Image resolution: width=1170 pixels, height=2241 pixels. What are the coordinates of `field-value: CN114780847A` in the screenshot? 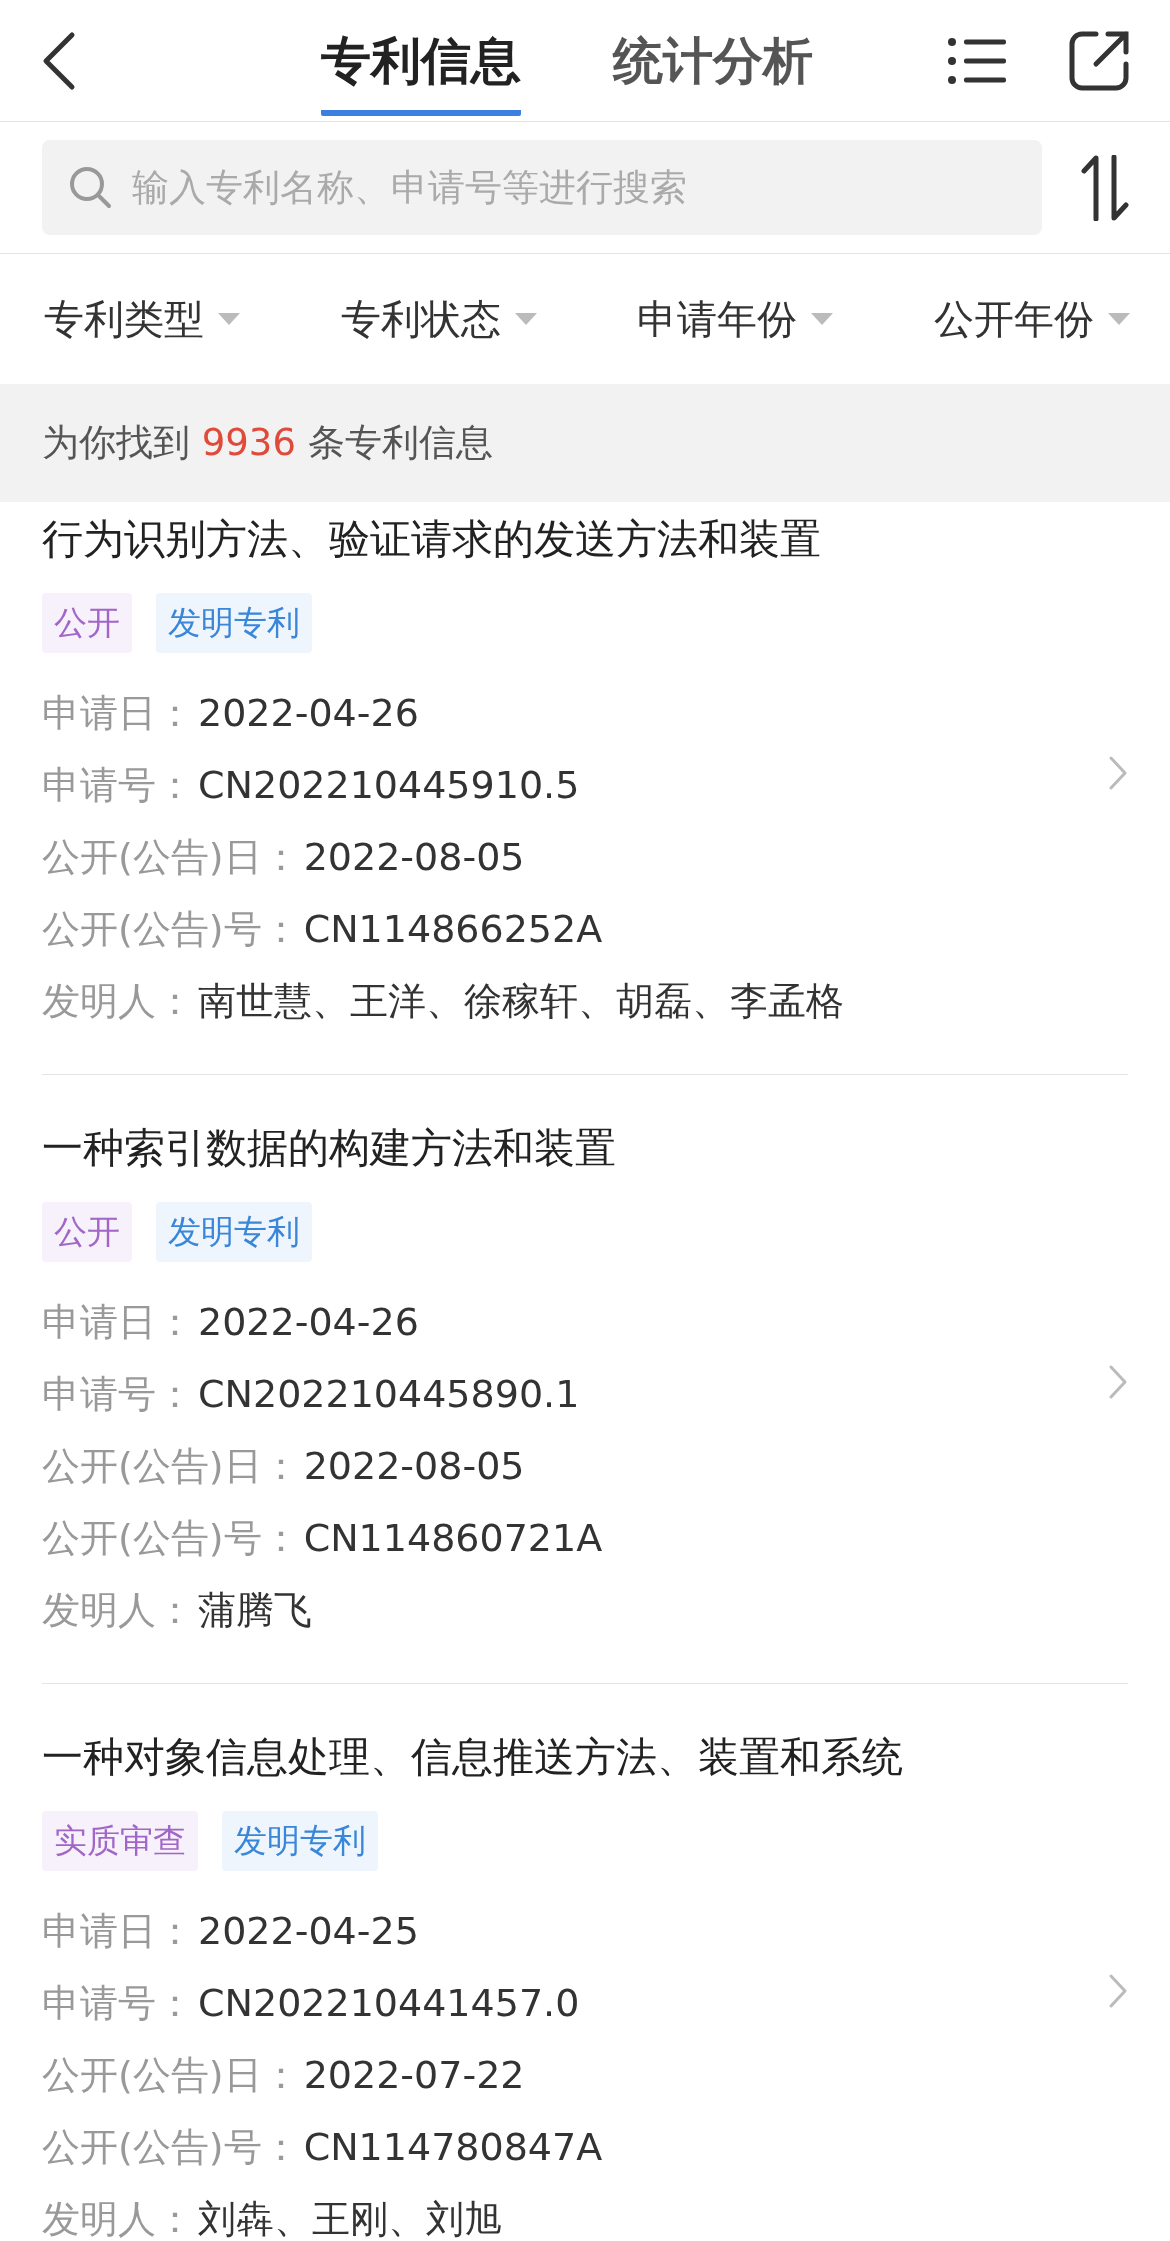 It's located at (453, 2147).